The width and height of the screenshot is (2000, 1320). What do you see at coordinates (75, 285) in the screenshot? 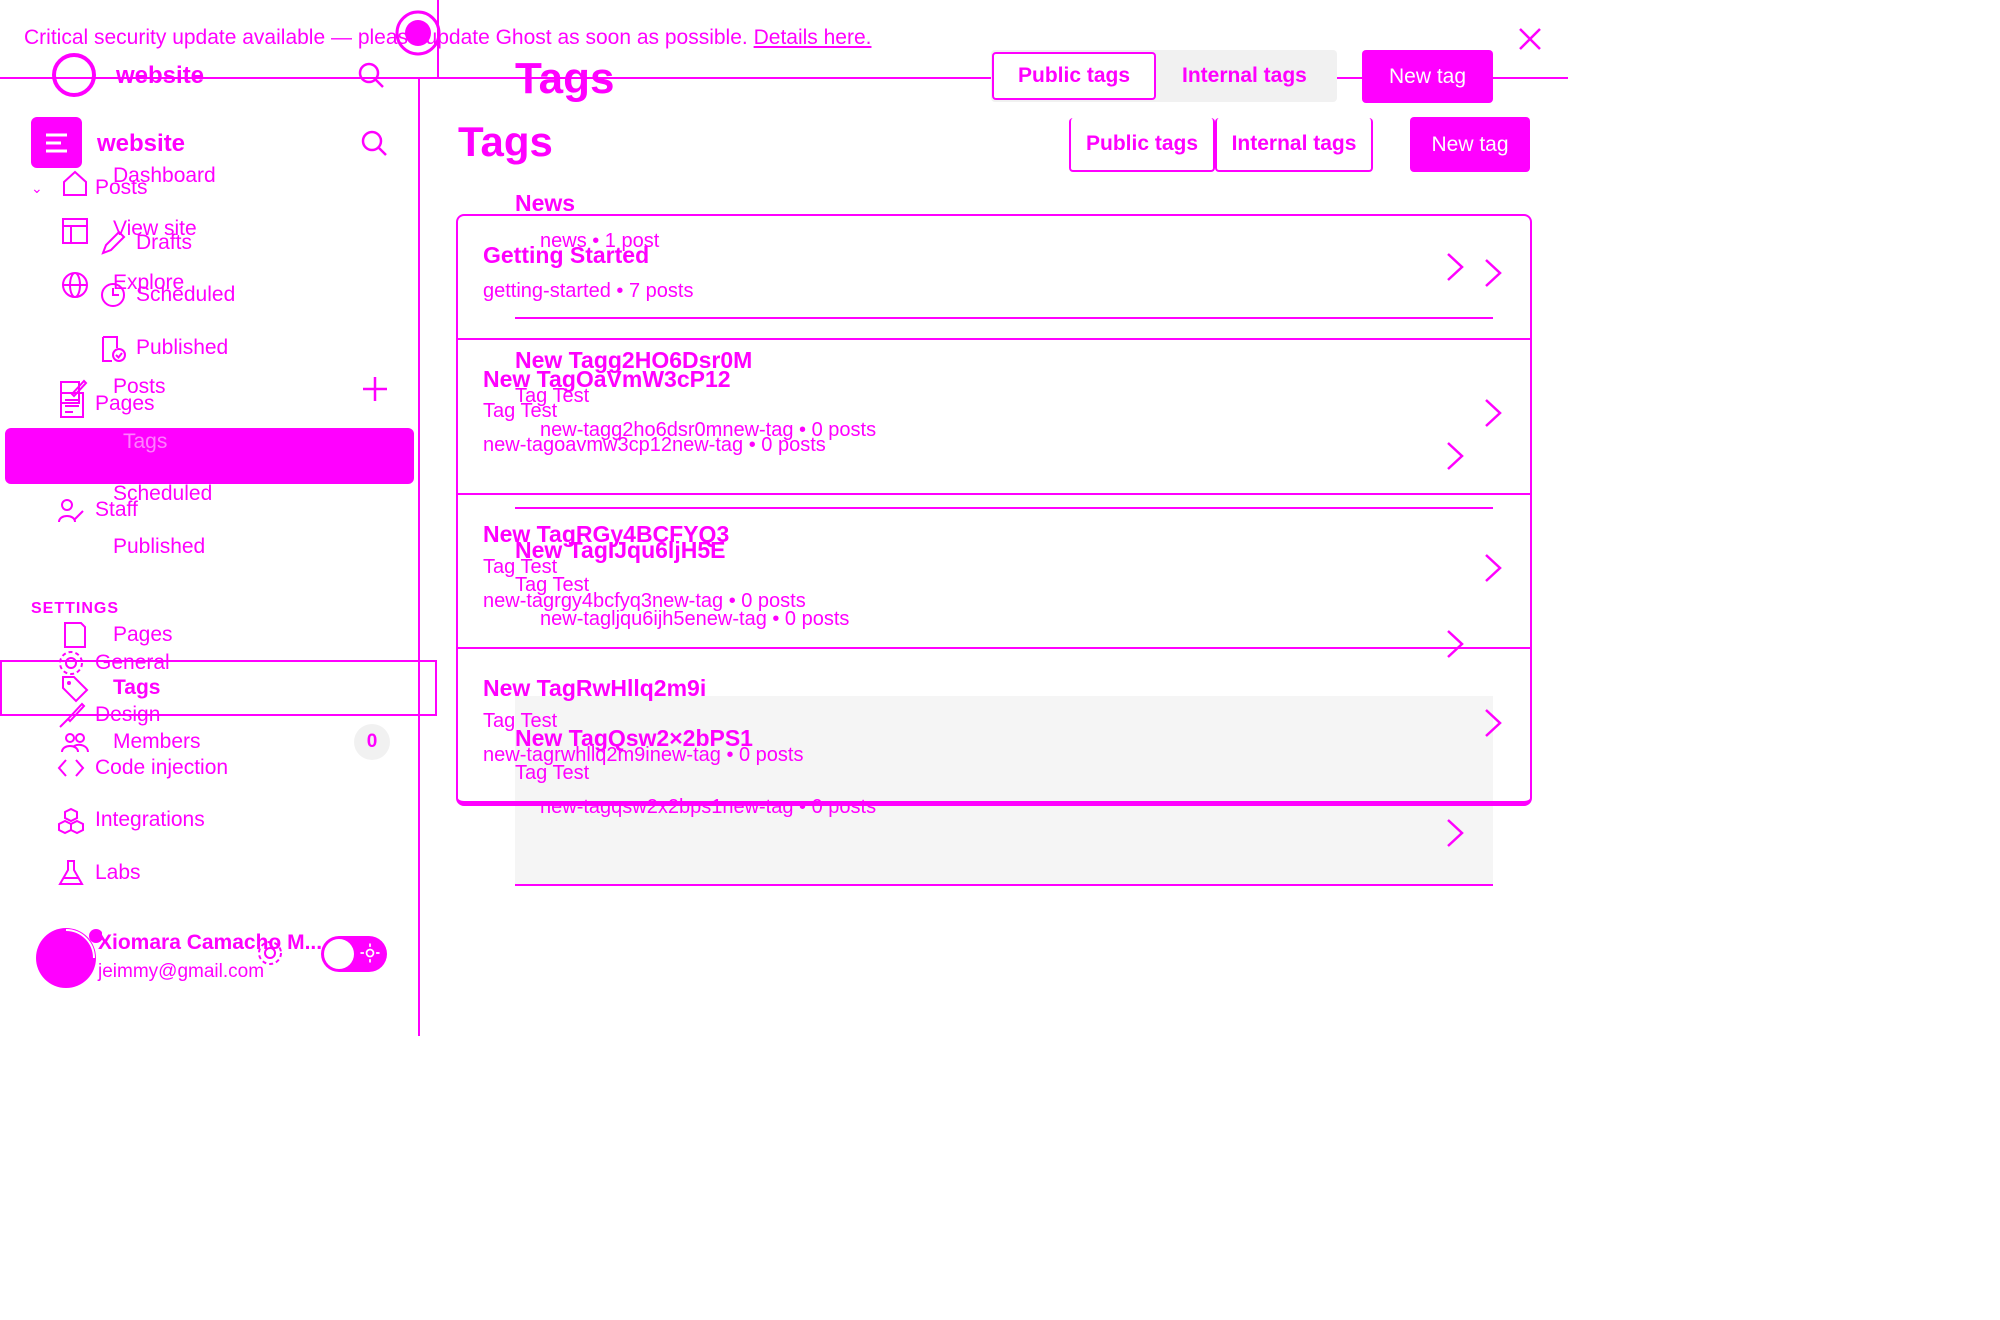
I see `globe-icon` at bounding box center [75, 285].